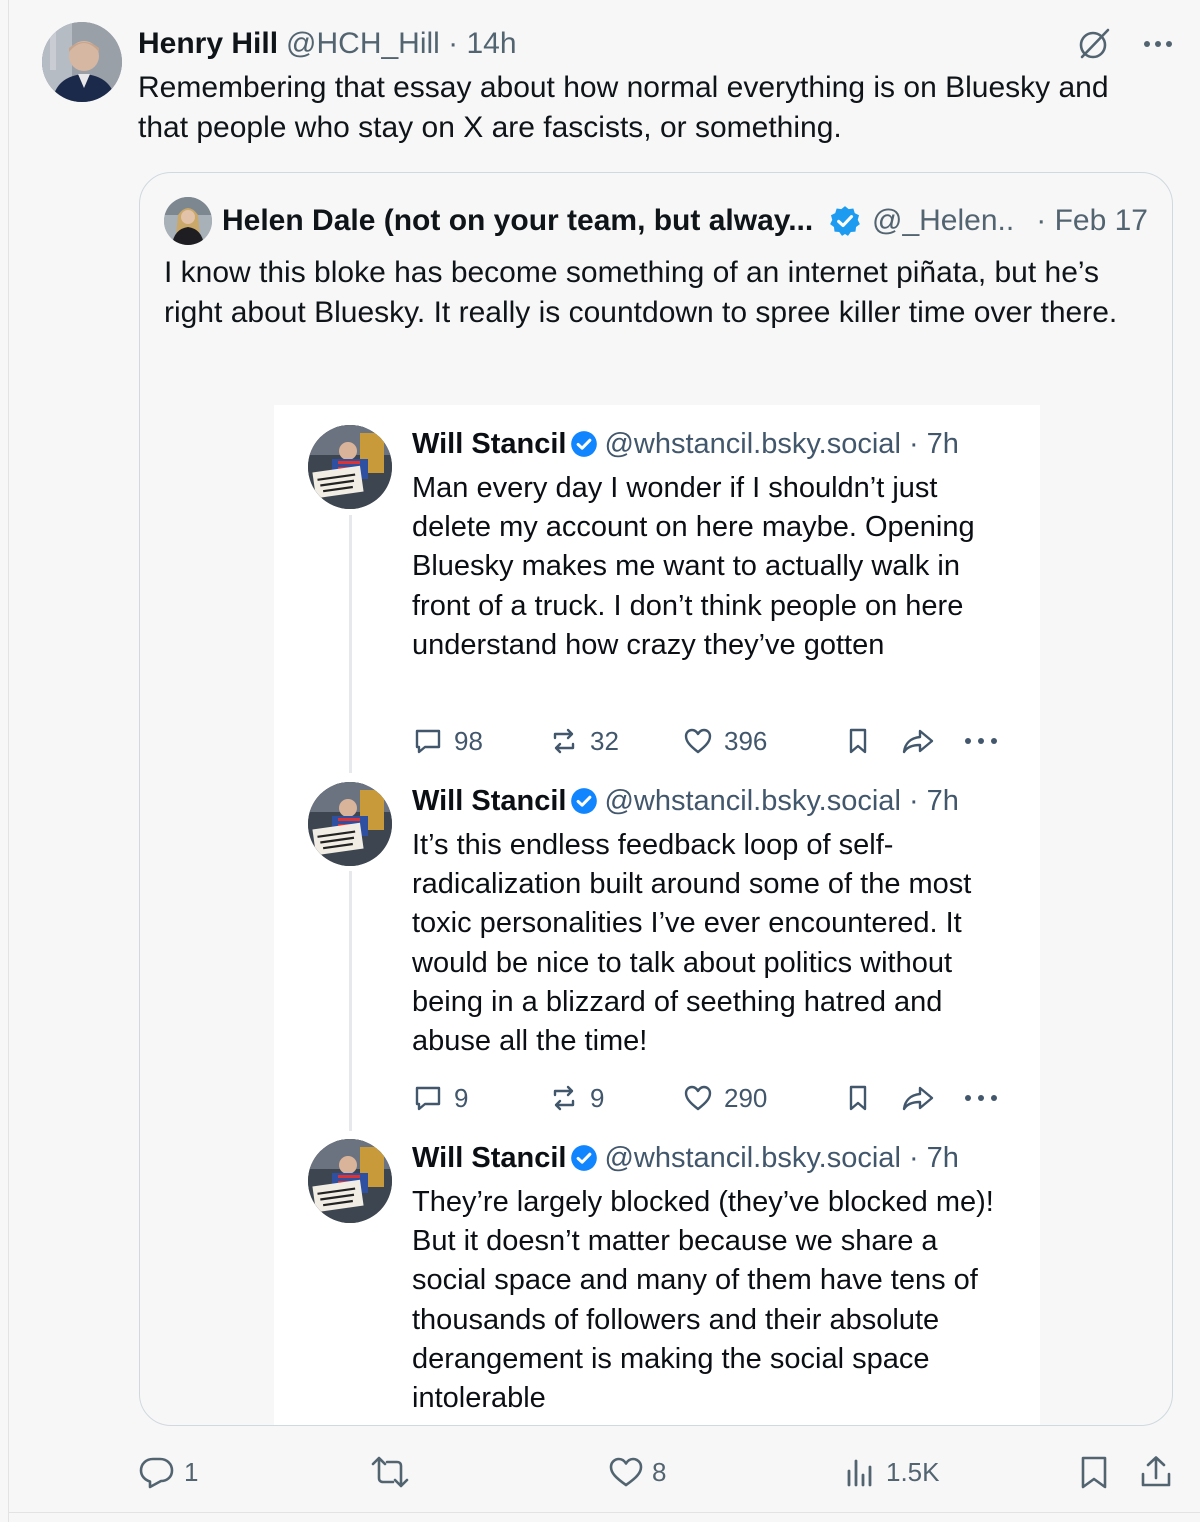  I want to click on repost-count: 32, so click(583, 741).